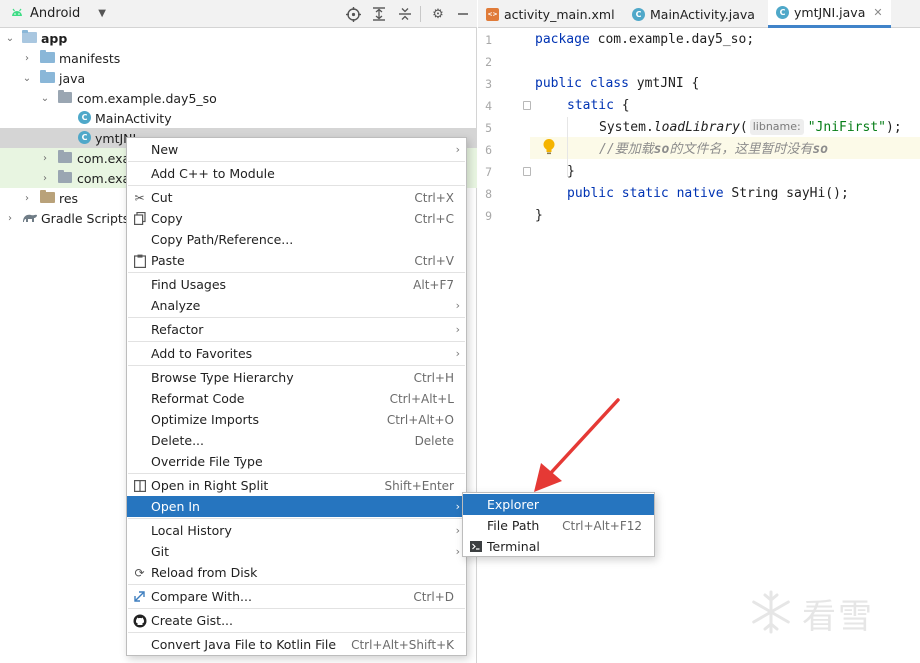 This screenshot has width=920, height=663. I want to click on open-in-submenu: Explorer File Path Ctrl+Alt+F12 Terminal, so click(558, 524).